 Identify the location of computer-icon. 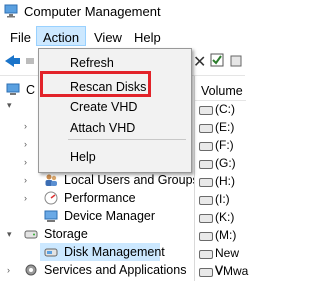
(13, 89).